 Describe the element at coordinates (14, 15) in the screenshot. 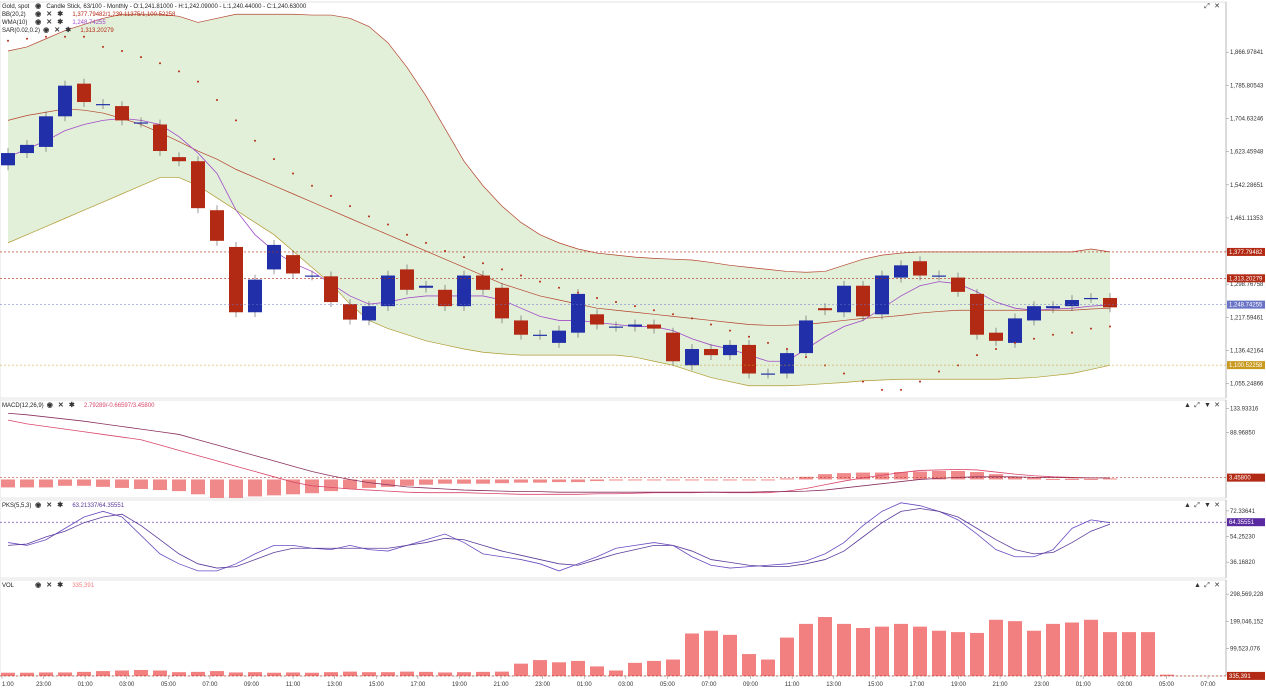

I see `indicator-name: BB(20,2)` at that location.